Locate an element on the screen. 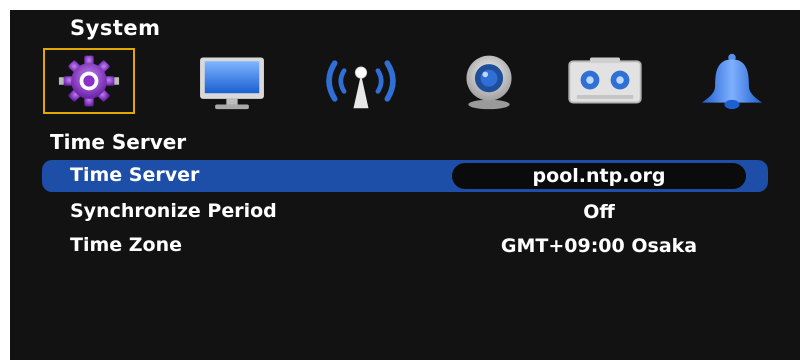 This screenshot has height=360, width=800. bell-icon is located at coordinates (732, 81).